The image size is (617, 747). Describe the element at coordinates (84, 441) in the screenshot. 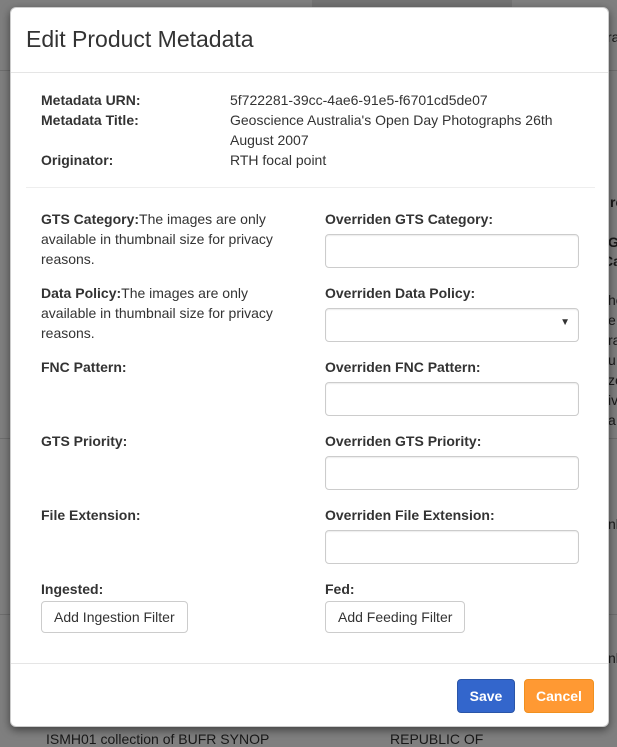

I see `gts-priority-label: GTS Priority:` at that location.